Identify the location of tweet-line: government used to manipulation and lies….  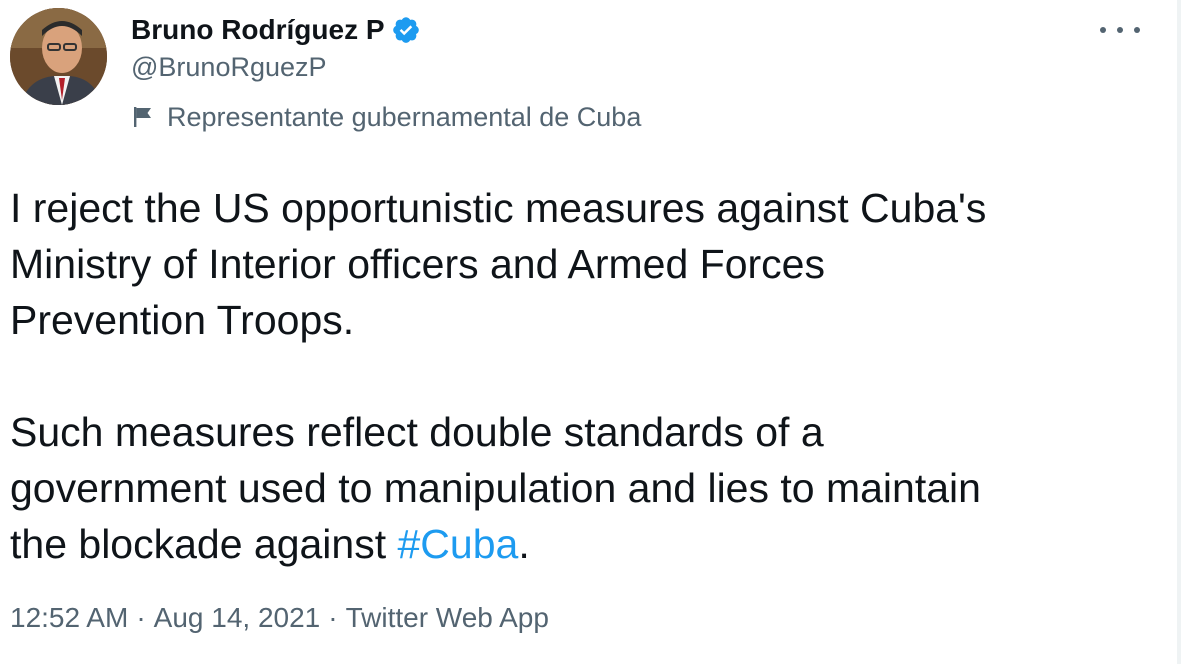
(495, 488).